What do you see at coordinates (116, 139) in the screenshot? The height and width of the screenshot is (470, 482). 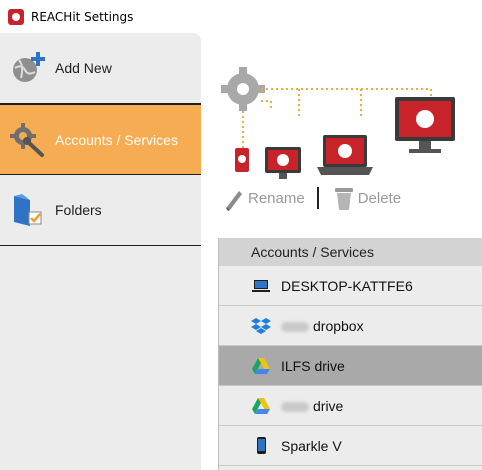 I see `sidebar-item-label: Accounts / Services` at bounding box center [116, 139].